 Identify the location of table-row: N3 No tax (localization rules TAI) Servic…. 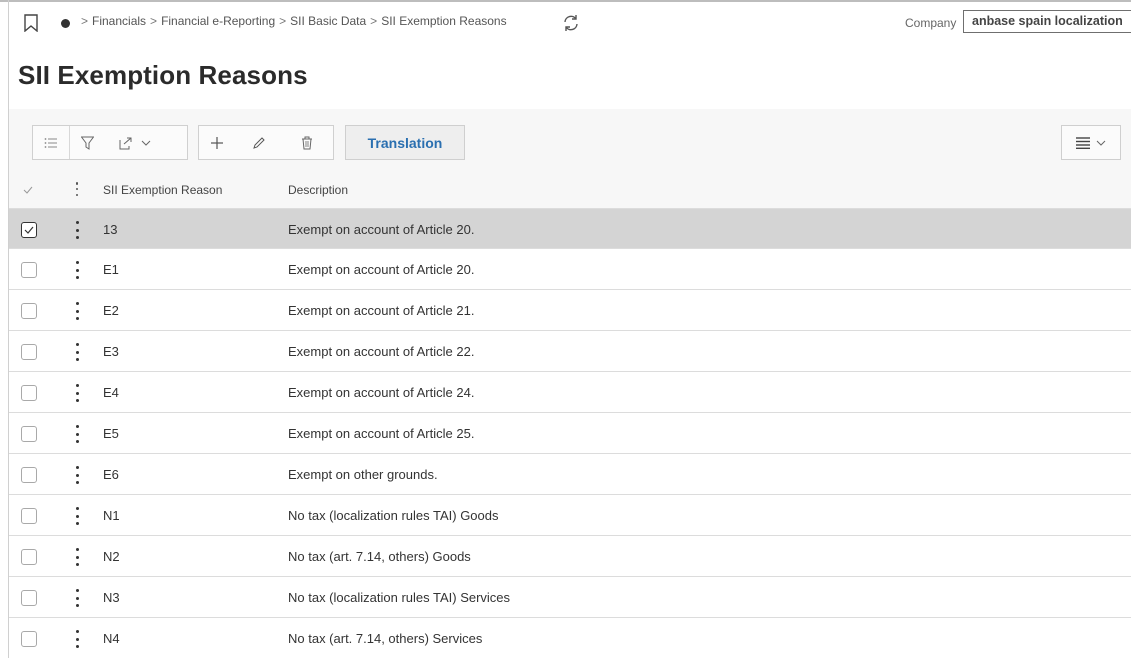
(570, 597).